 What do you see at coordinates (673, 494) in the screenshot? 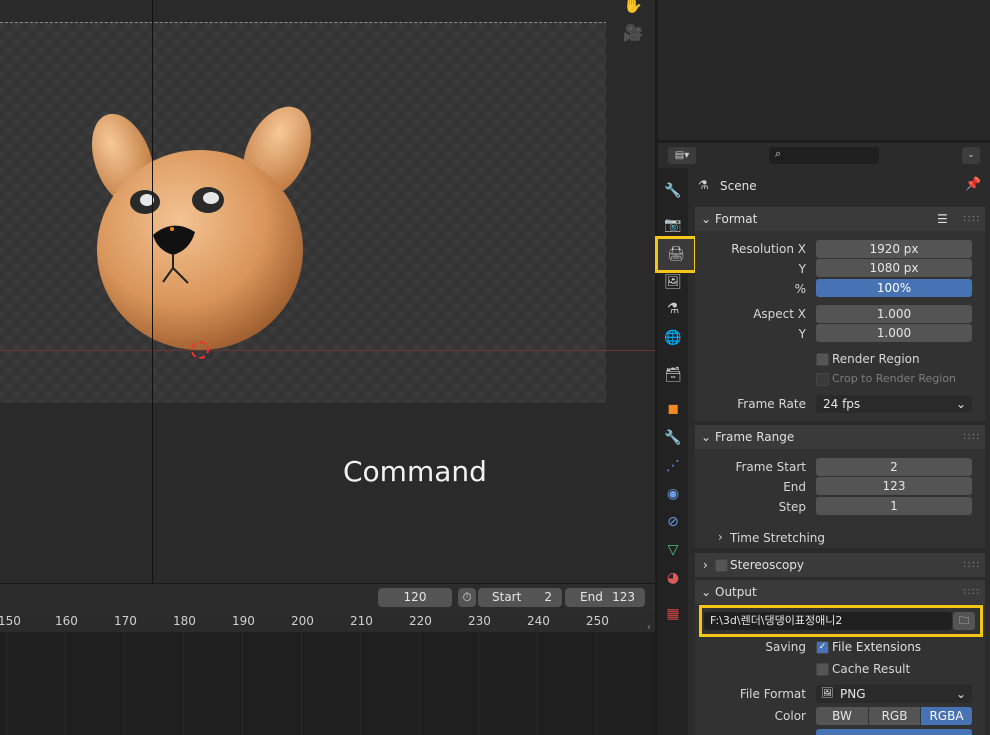
I see `physics-tab-icon: ◉` at bounding box center [673, 494].